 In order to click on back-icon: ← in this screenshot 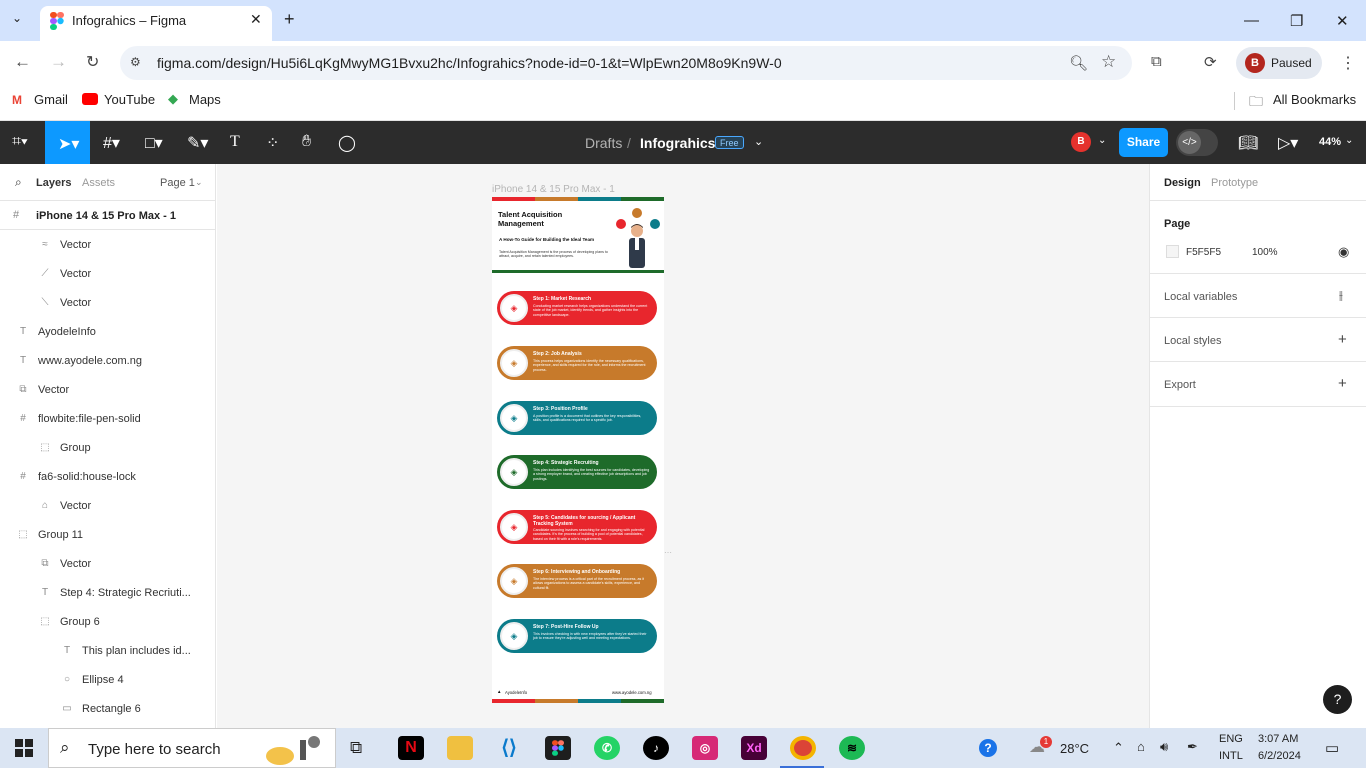, I will do `click(22, 62)`.